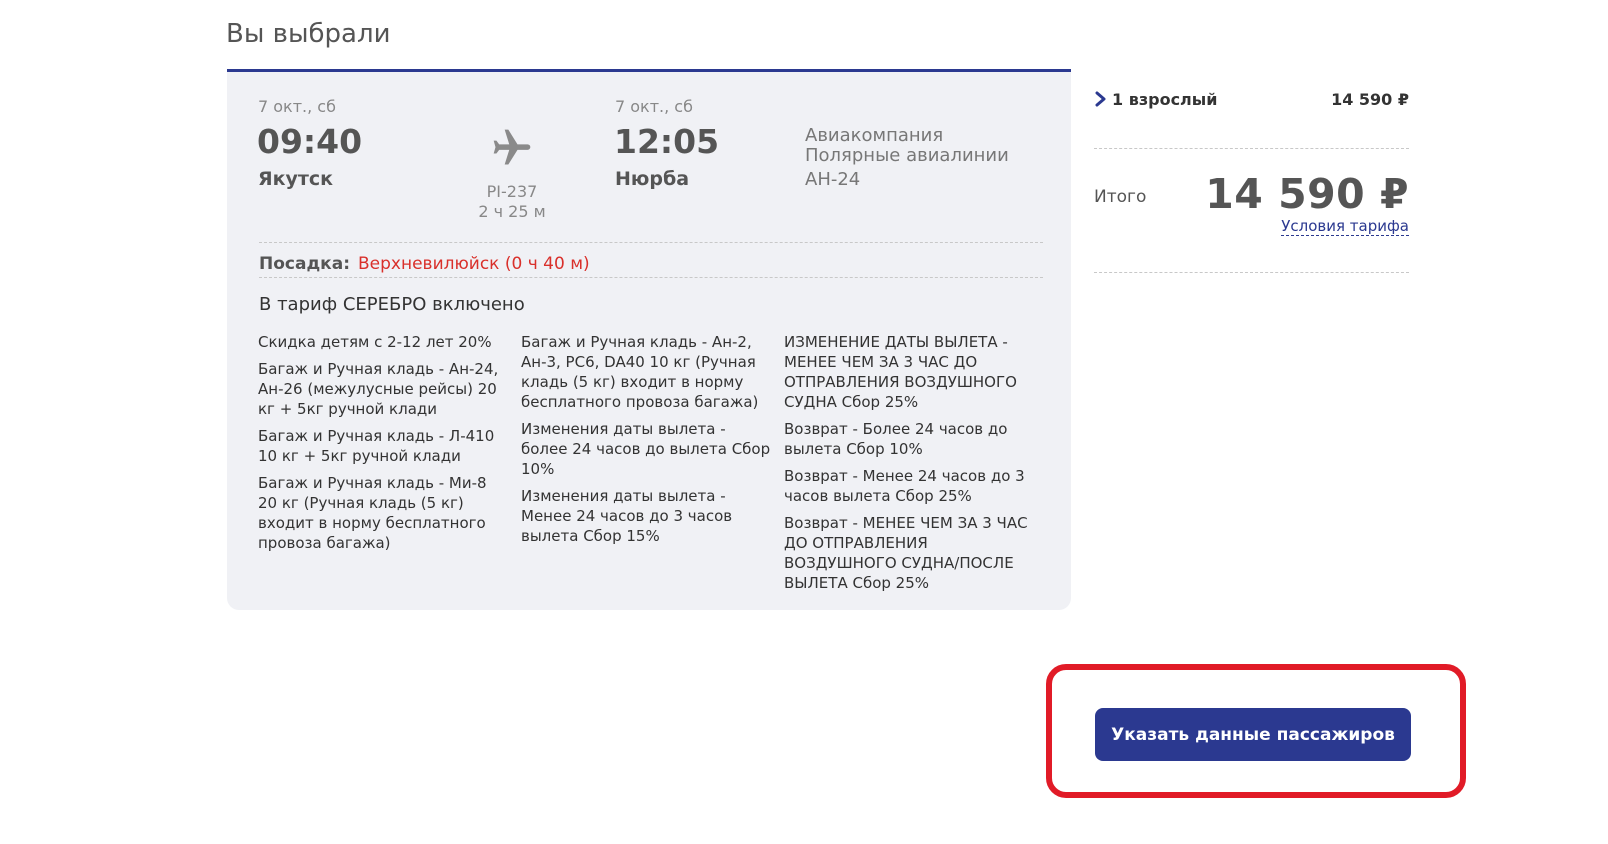  I want to click on airplane-icon, so click(512, 148).